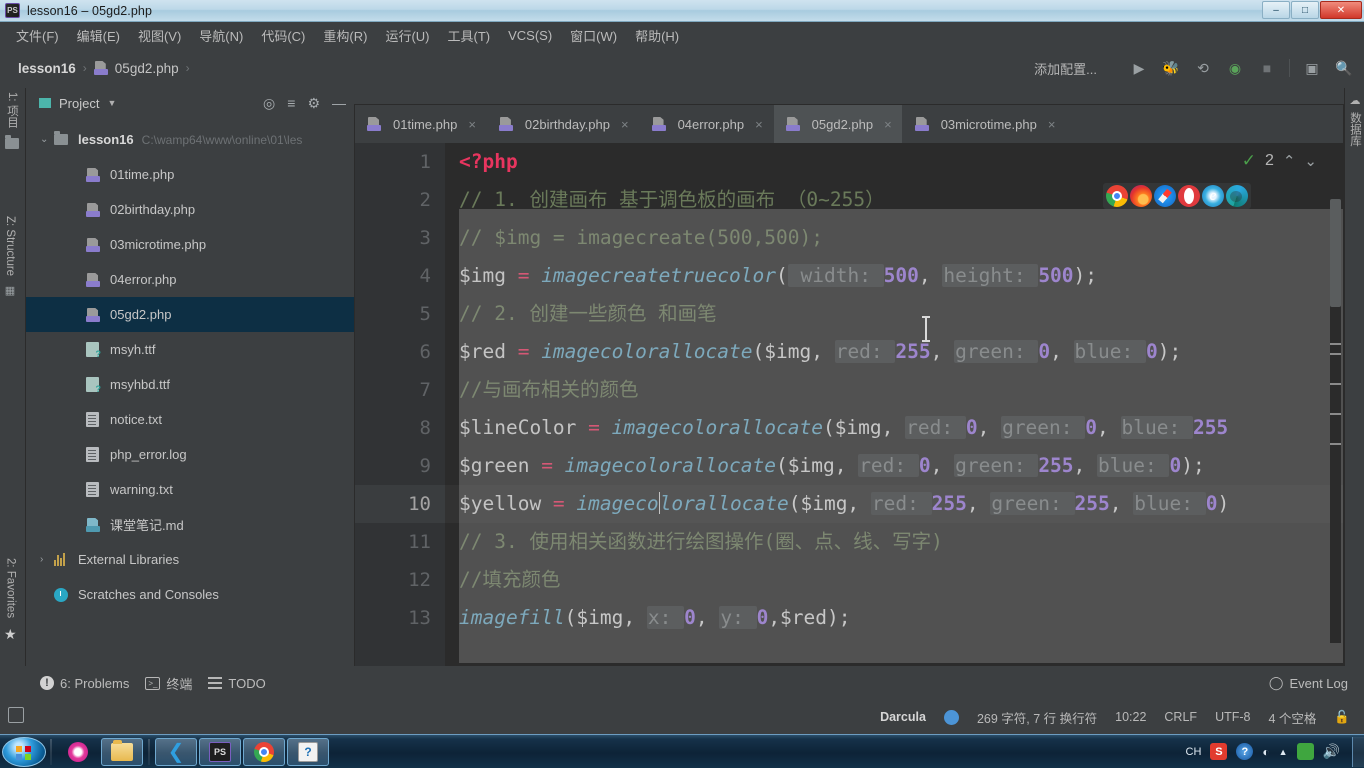  I want to click on menu-item-1: 编辑(E), so click(98, 35).